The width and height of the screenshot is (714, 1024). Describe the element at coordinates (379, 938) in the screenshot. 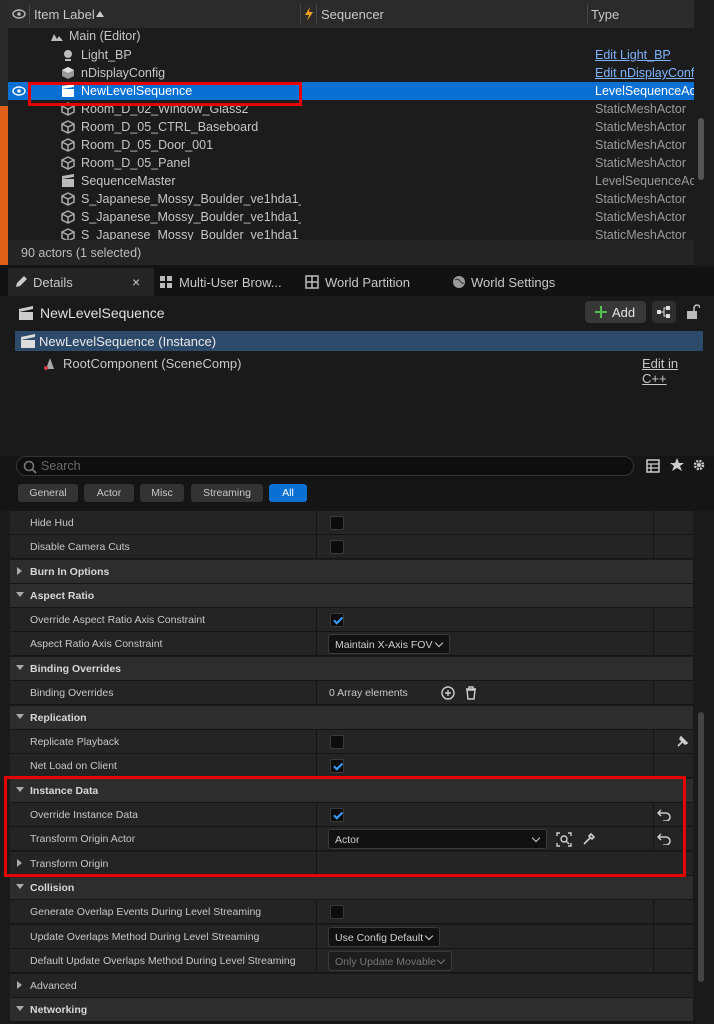

I see `dropdown-value: Use Config Default` at that location.